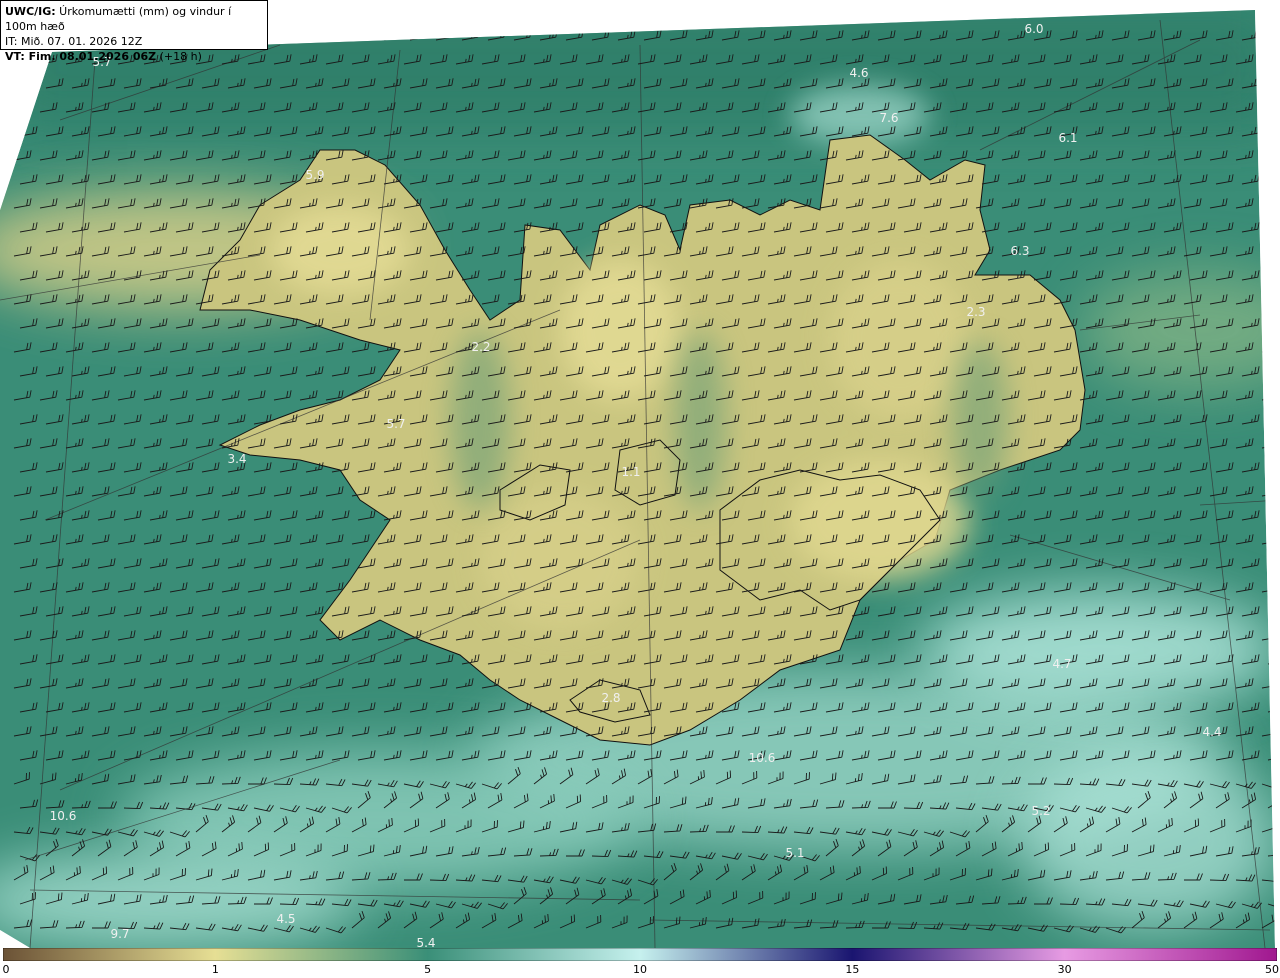  What do you see at coordinates (975, 312) in the screenshot?
I see `map-label: 2.3` at bounding box center [975, 312].